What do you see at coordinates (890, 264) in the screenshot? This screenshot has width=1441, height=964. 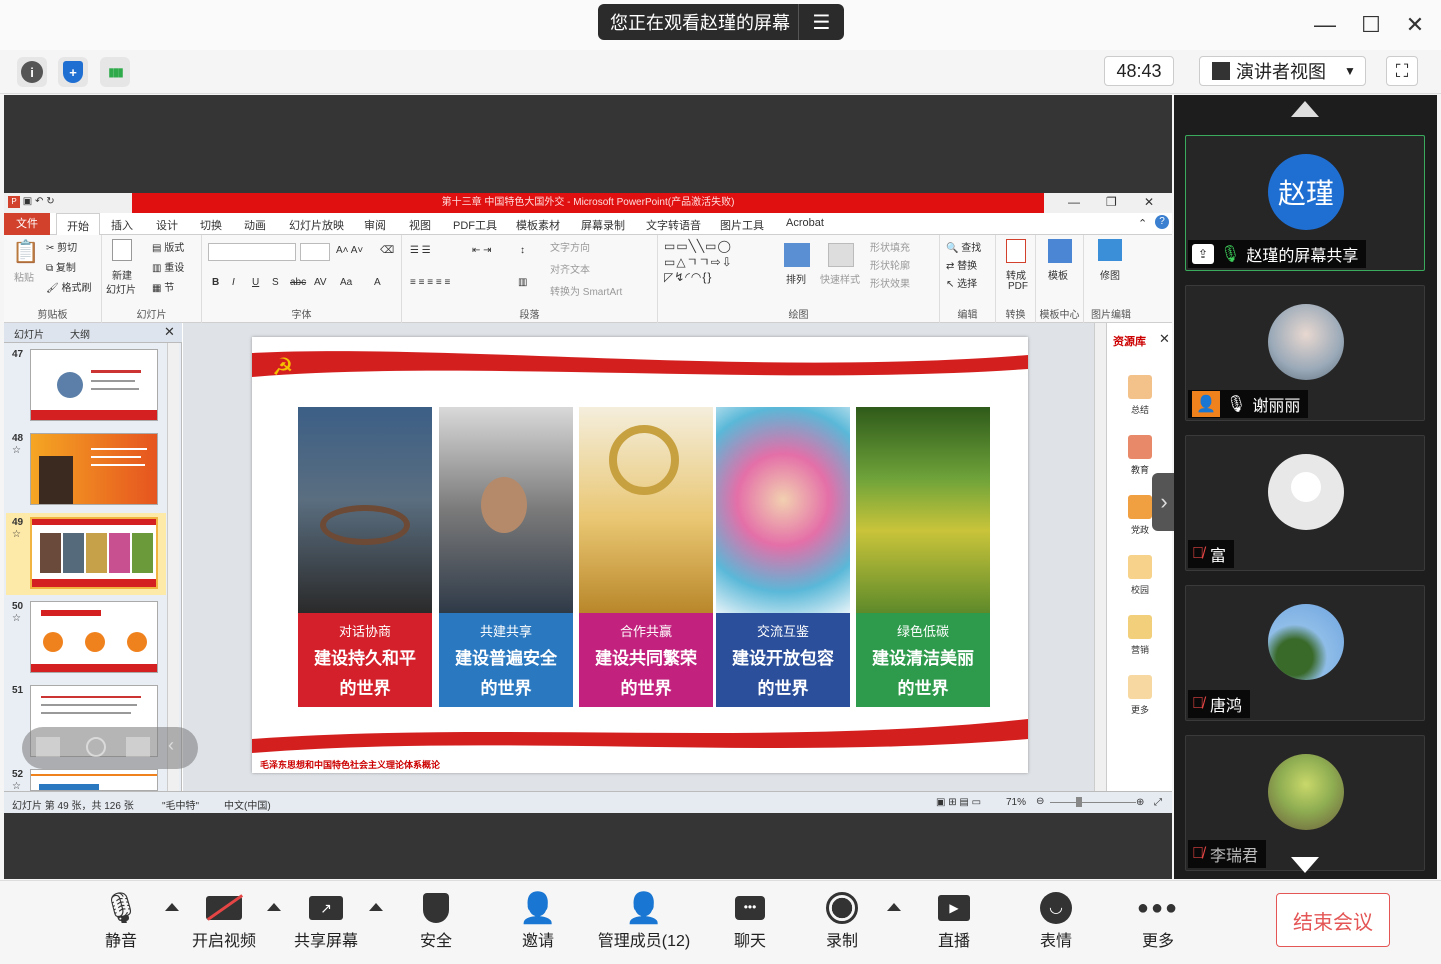 I see `shape-outline-button: 形状轮廓` at bounding box center [890, 264].